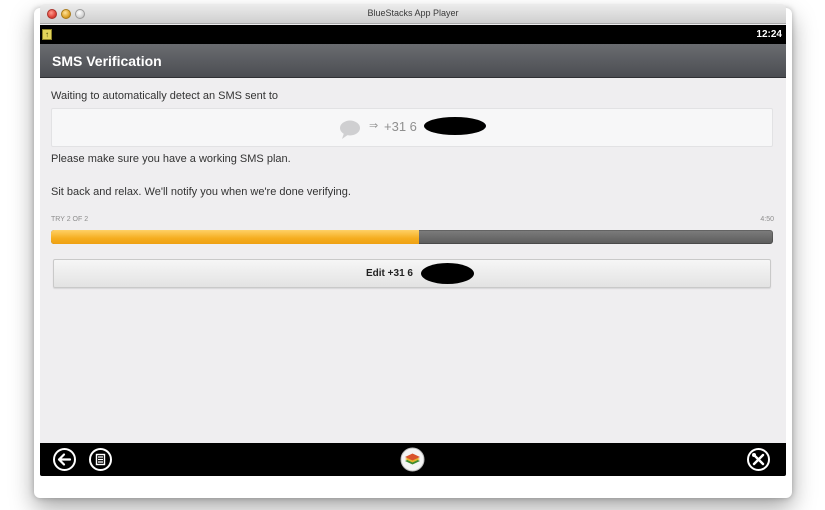 The image size is (825, 510). Describe the element at coordinates (235, 237) in the screenshot. I see `progress-fill` at that location.